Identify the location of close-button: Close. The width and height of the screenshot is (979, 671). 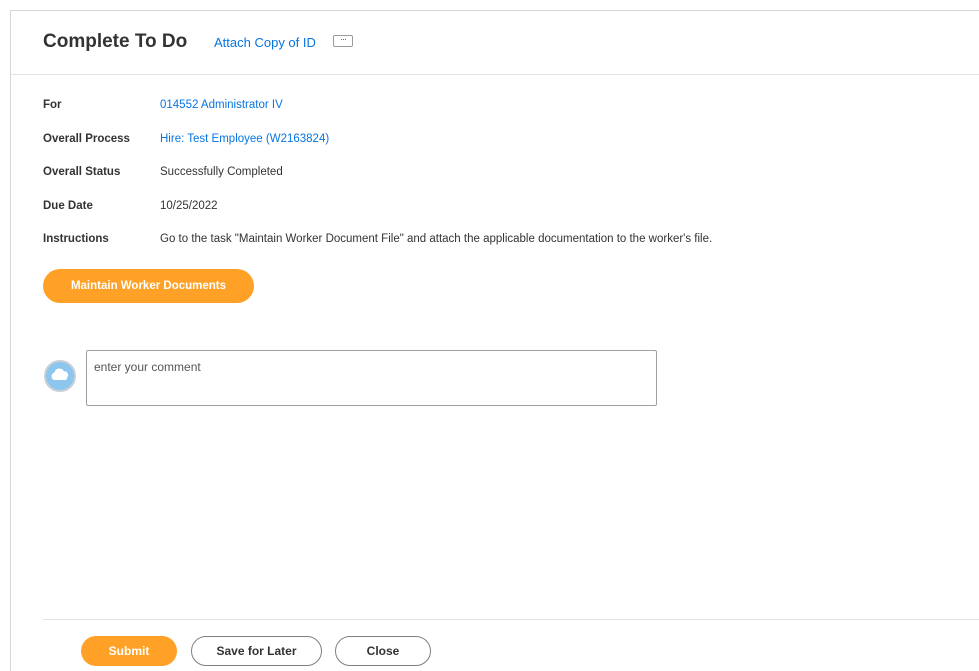
(383, 651).